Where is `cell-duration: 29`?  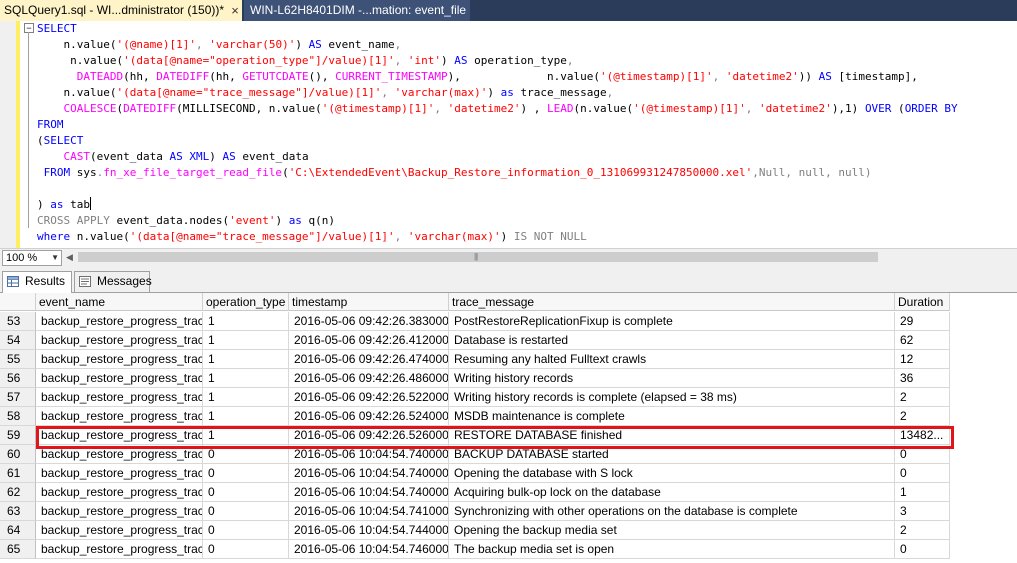
cell-duration: 29 is located at coordinates (922, 321).